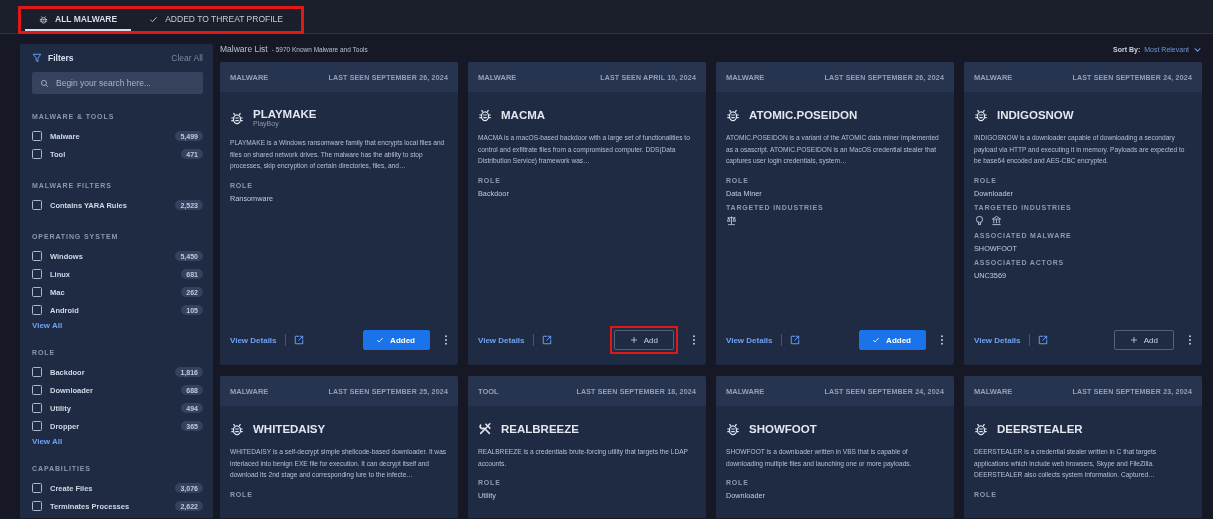 The width and height of the screenshot is (1213, 519). Describe the element at coordinates (996, 220) in the screenshot. I see `bank-icon` at that location.